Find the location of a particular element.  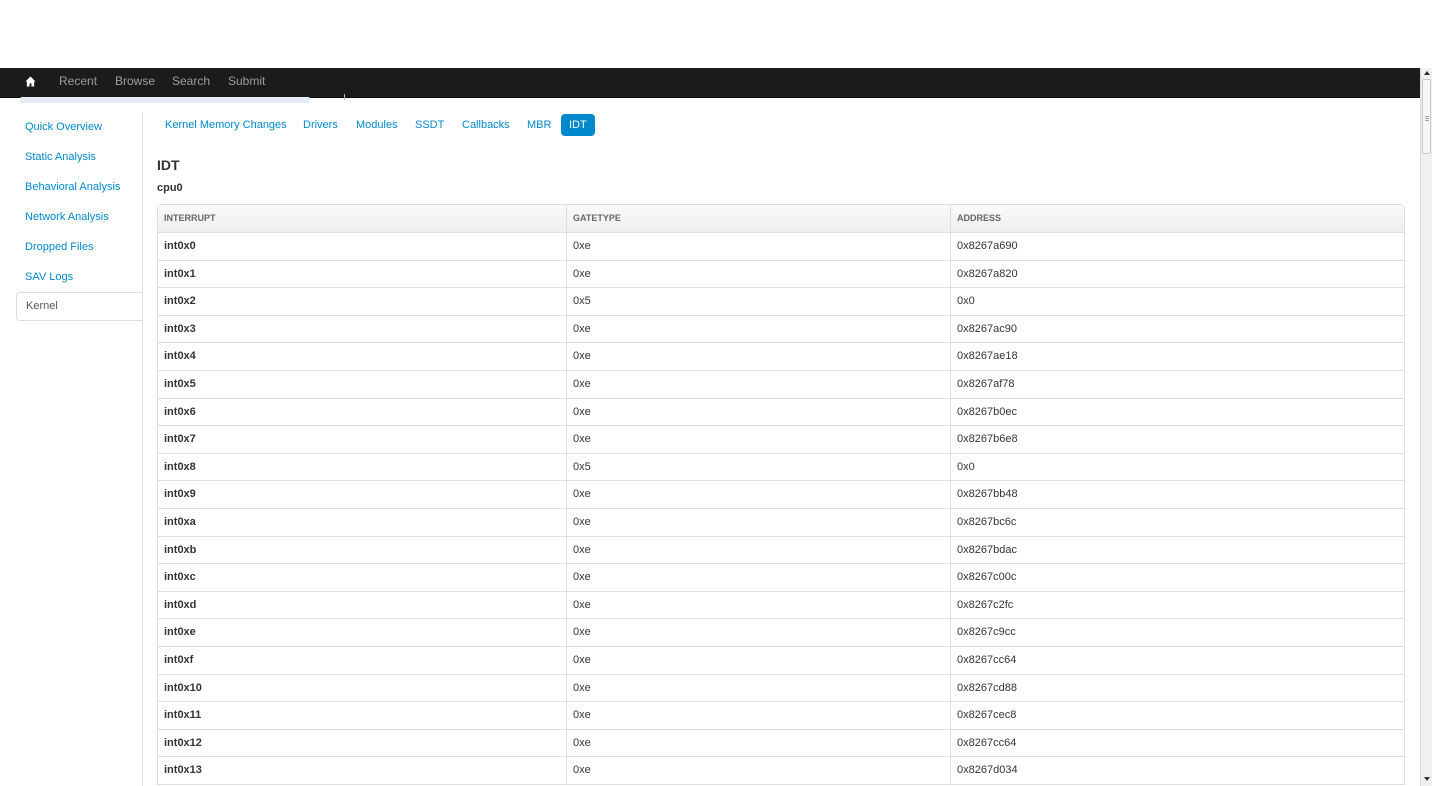

header-divider is located at coordinates (344, 97).